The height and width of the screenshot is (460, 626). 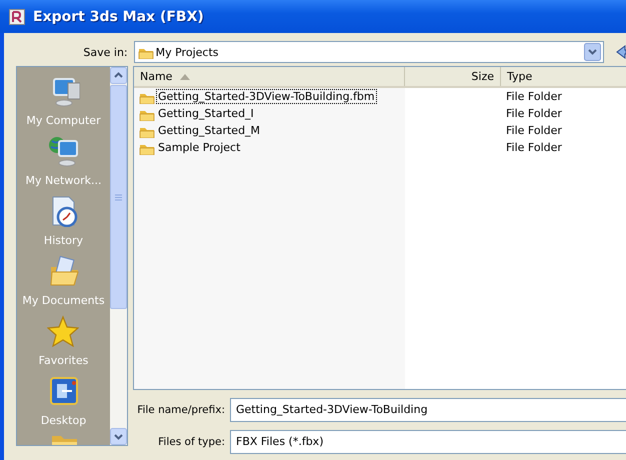 I want to click on app-icon, so click(x=17, y=16).